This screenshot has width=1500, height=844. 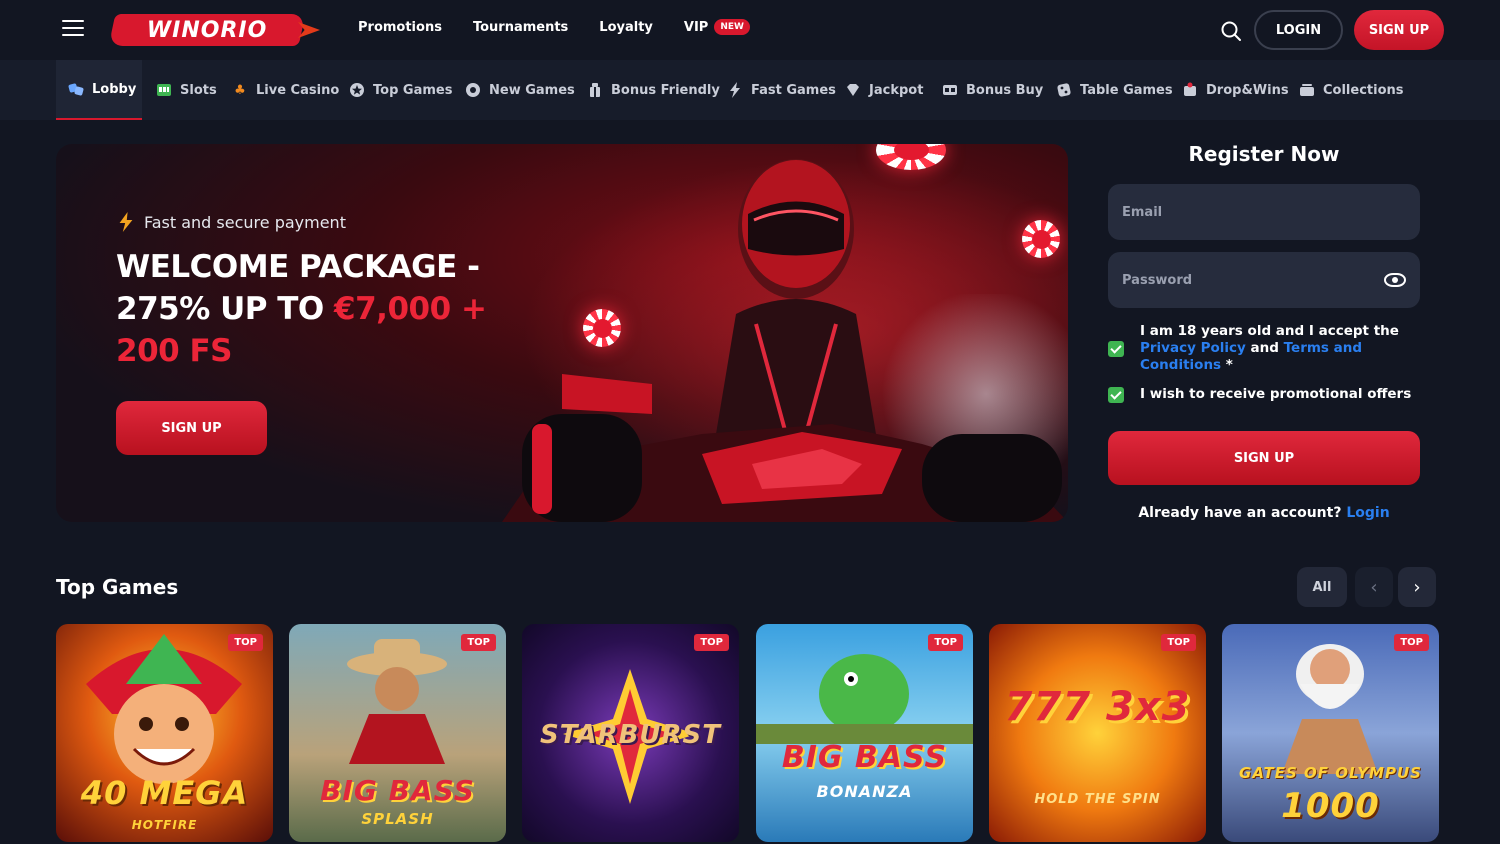 I want to click on tab-label: Bonus Buy, so click(x=1005, y=90).